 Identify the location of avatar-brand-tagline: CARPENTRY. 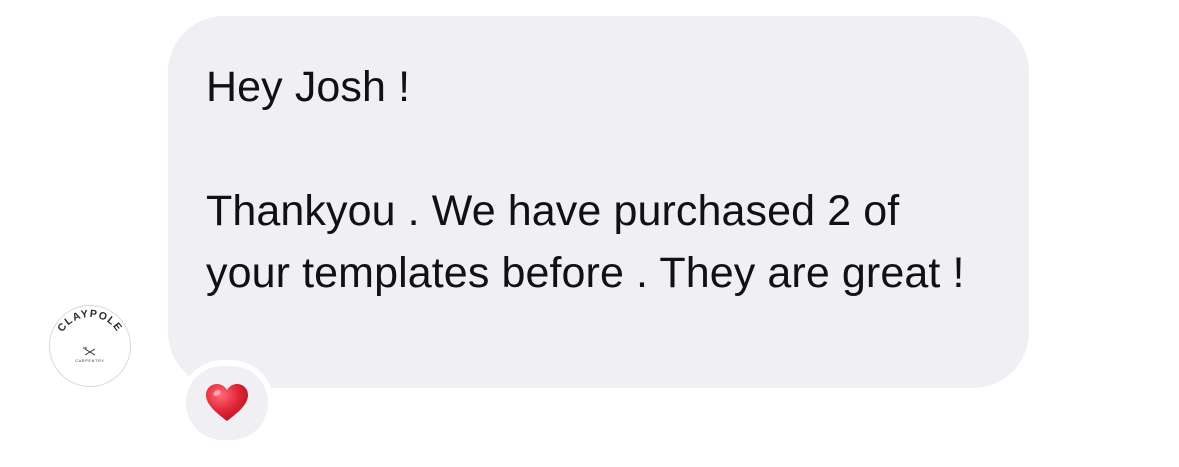
(89, 361).